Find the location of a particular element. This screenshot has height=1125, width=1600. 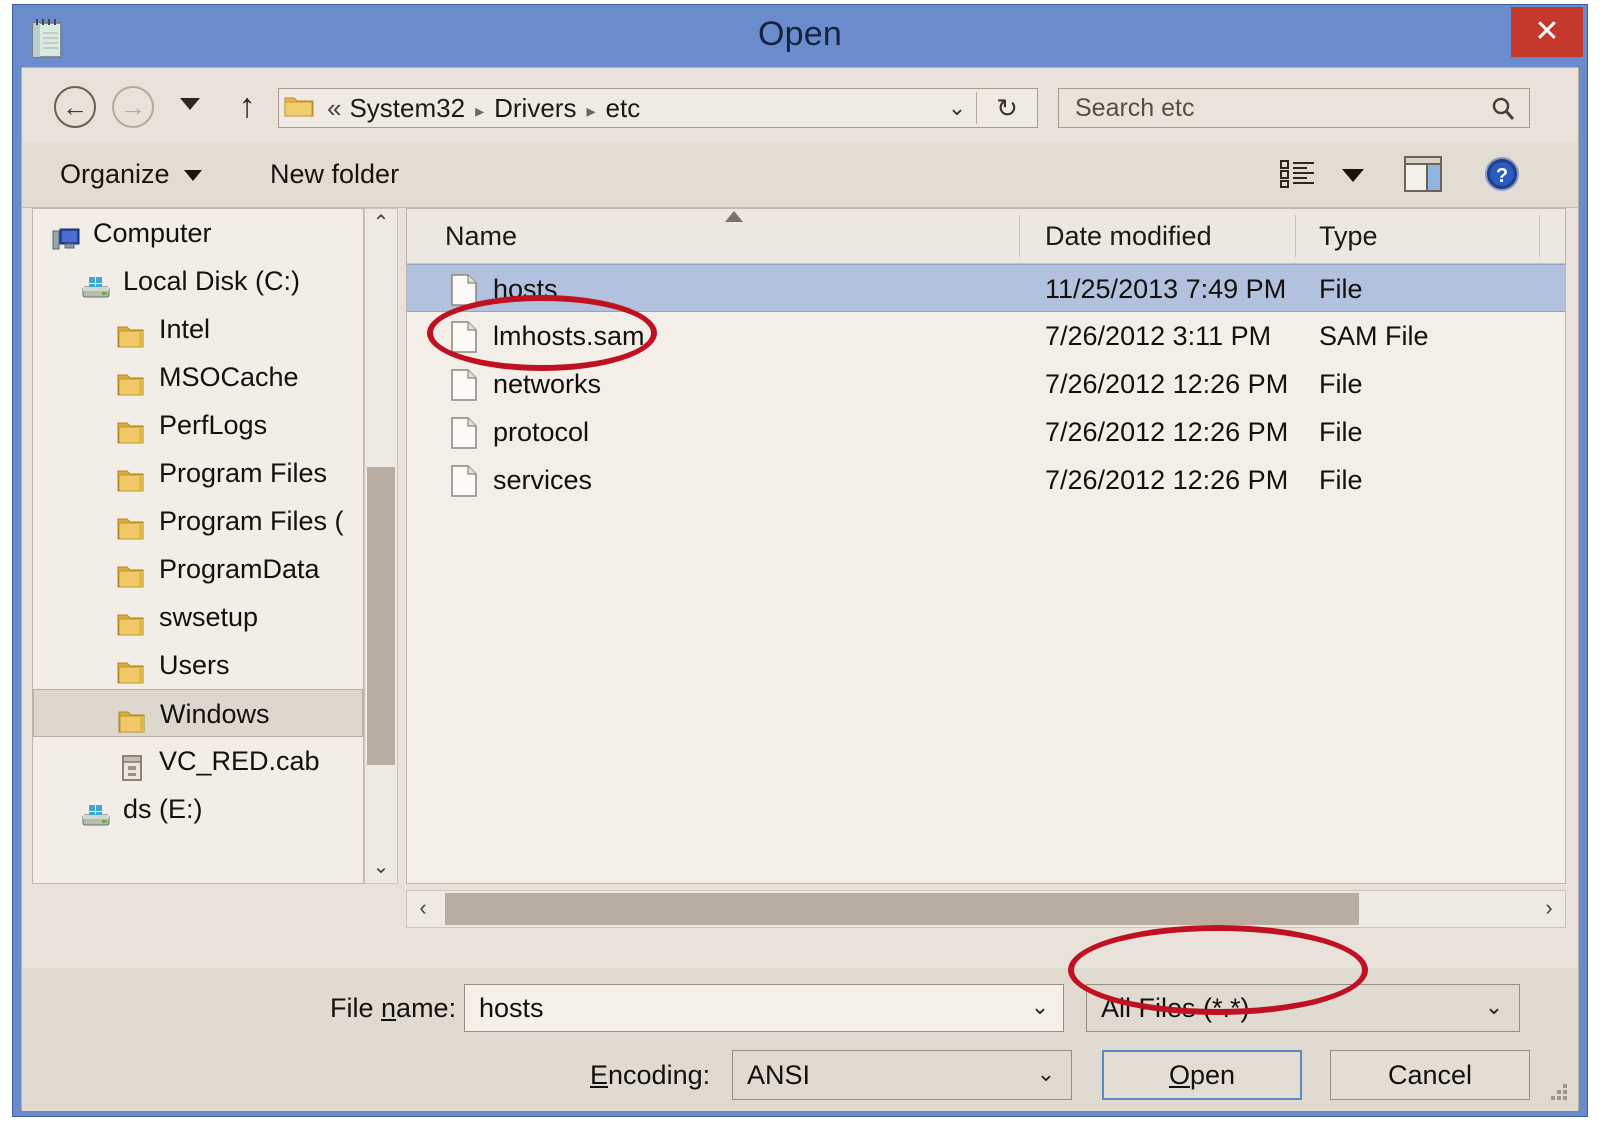

search-box: Search etc is located at coordinates (1294, 108).